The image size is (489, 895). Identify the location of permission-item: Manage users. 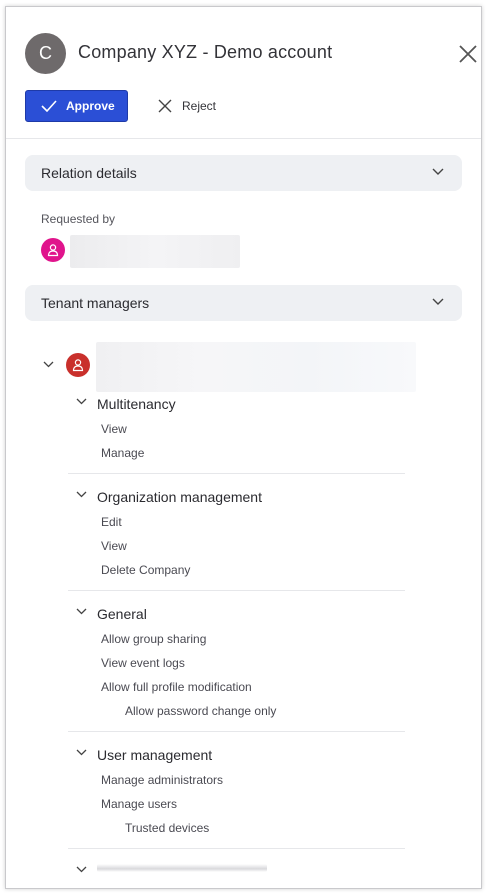
(139, 804).